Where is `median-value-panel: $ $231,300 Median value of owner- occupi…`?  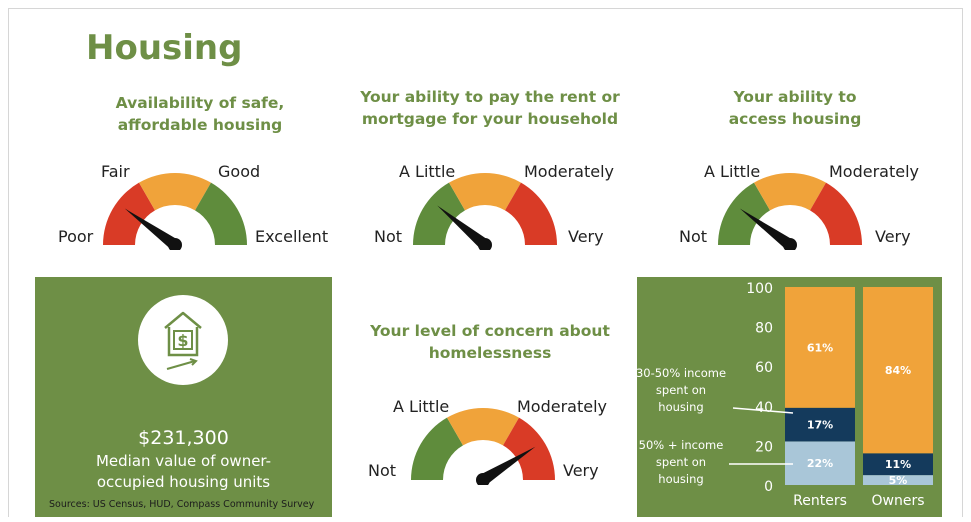 median-value-panel: $ $231,300 Median value of owner- occupi… is located at coordinates (183, 397).